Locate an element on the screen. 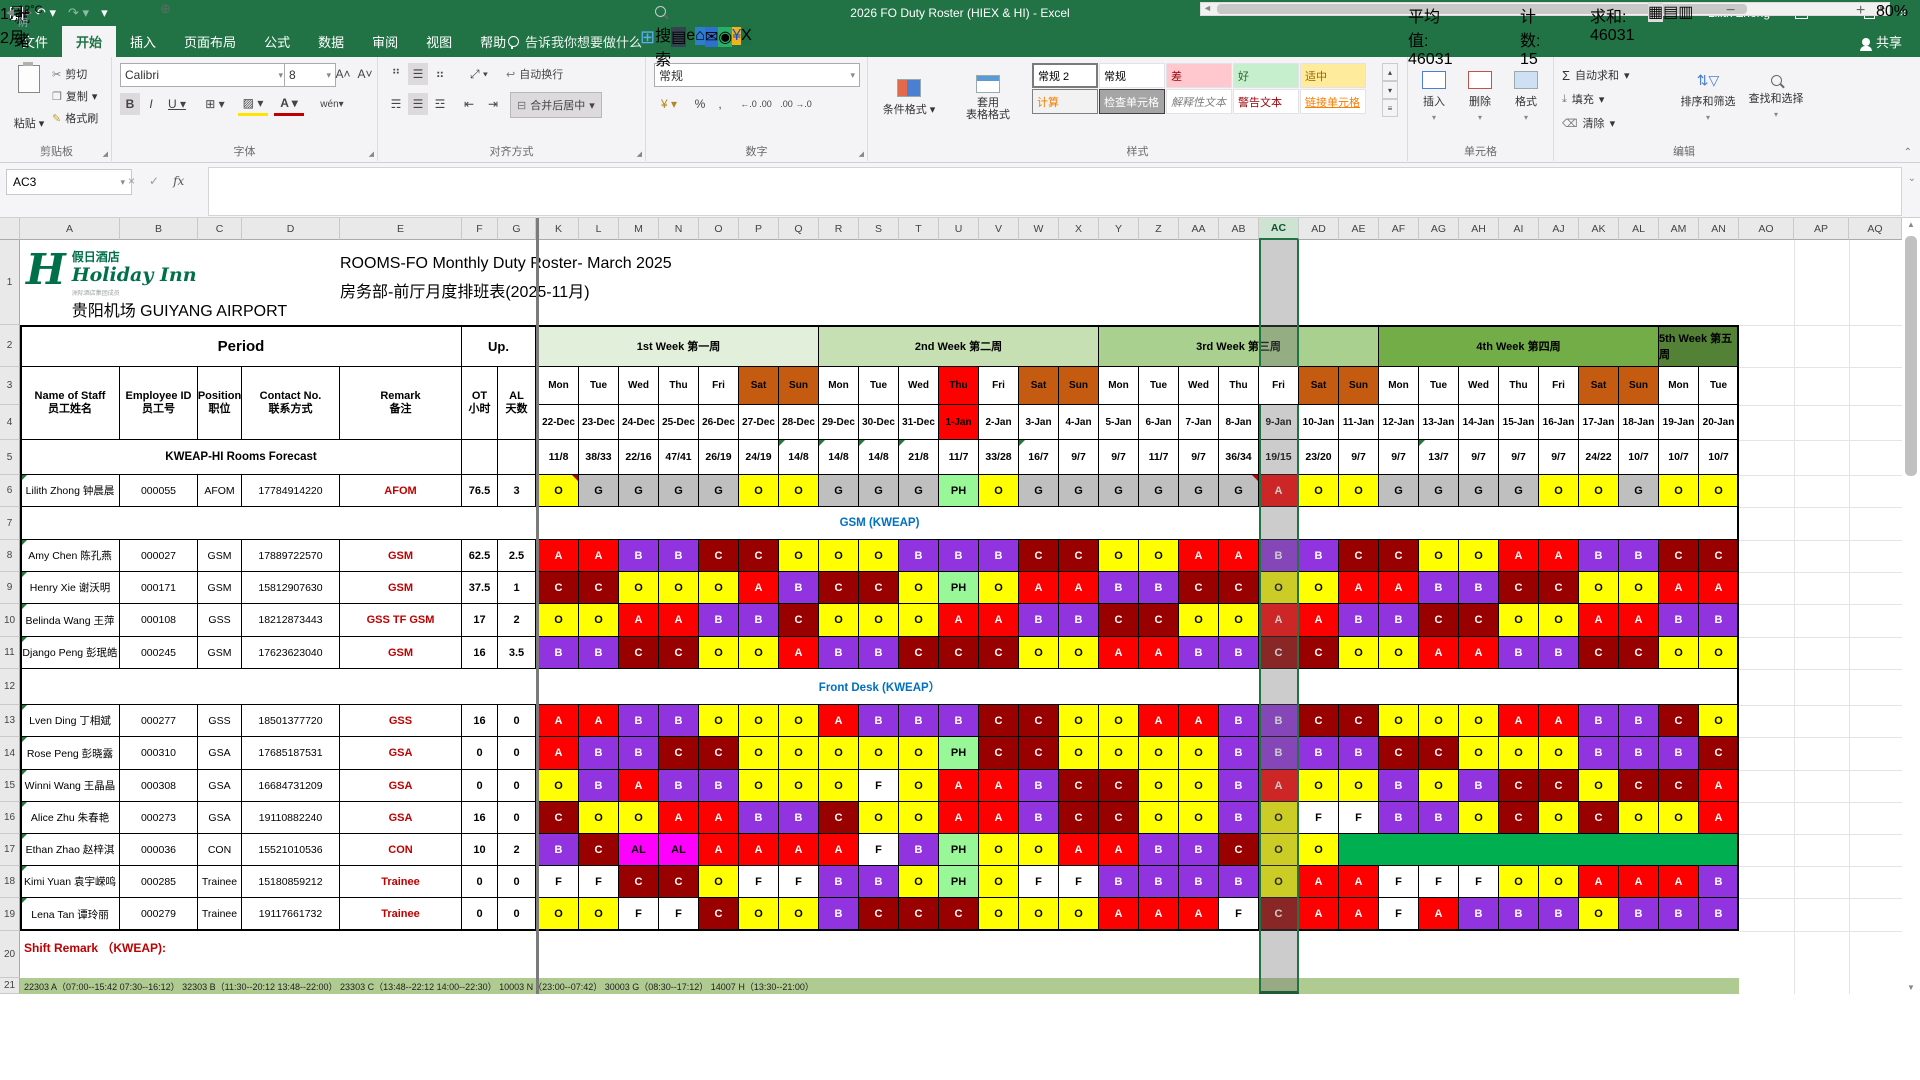  ribbon-tab-7: 审阅 is located at coordinates (385, 41).